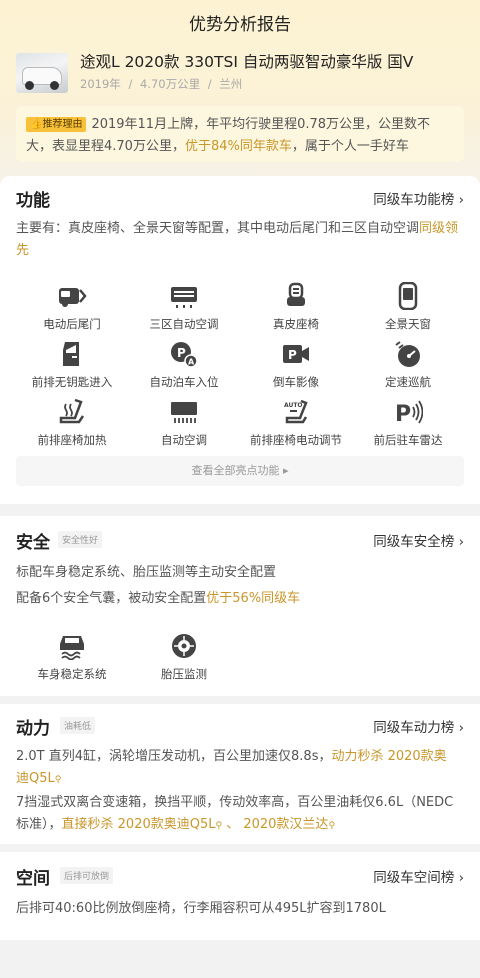  What do you see at coordinates (184, 297) in the screenshot?
I see `ac-icon` at bounding box center [184, 297].